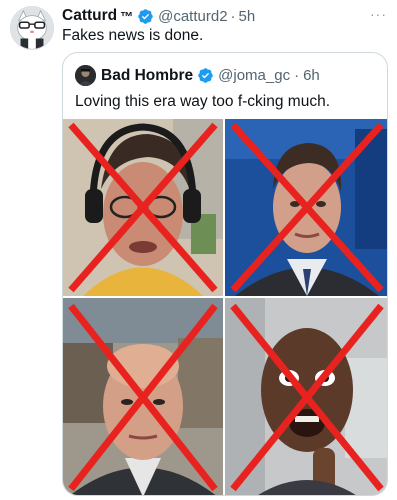 The width and height of the screenshot is (397, 500). I want to click on tweet-text: Fakes news is done., so click(133, 35).